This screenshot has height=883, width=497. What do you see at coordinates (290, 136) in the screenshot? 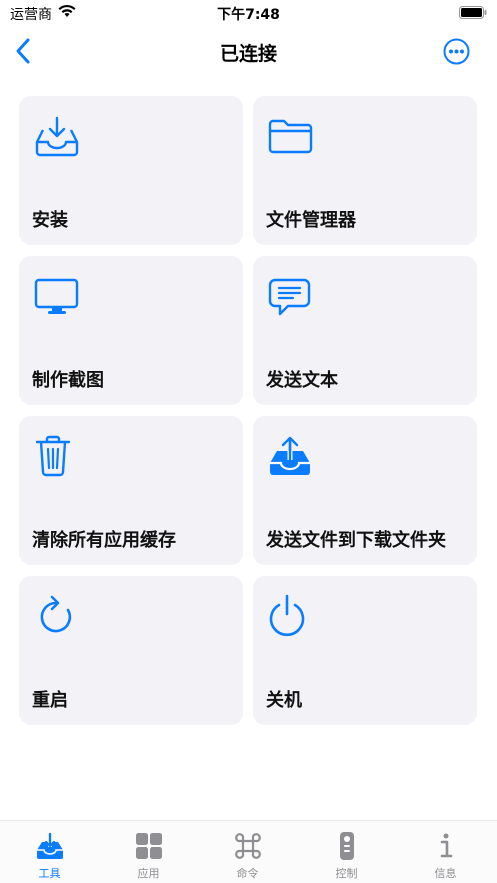
I see `folder-icon` at bounding box center [290, 136].